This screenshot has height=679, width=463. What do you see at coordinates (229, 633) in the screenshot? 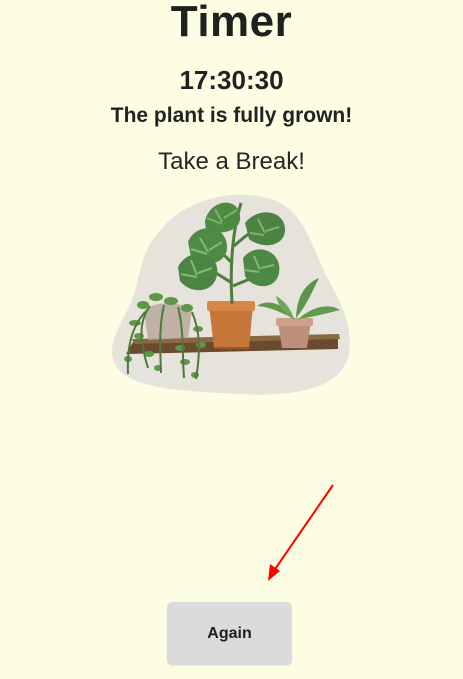
I see `again-button: Again` at bounding box center [229, 633].